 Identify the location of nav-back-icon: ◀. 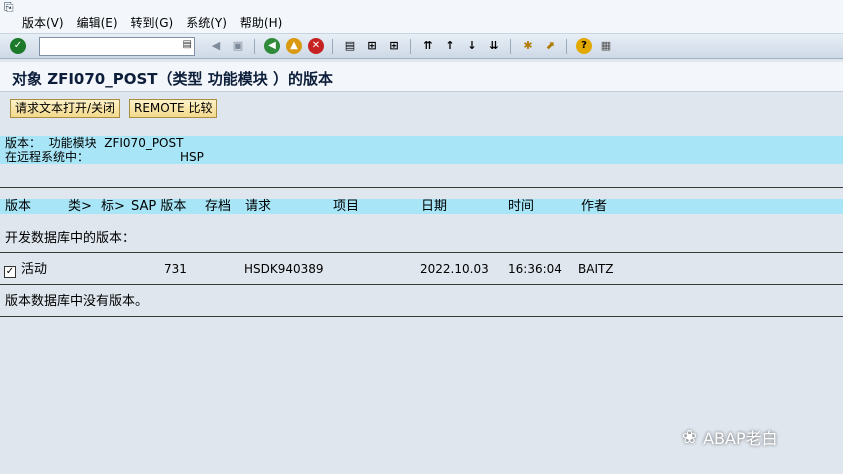
(272, 46).